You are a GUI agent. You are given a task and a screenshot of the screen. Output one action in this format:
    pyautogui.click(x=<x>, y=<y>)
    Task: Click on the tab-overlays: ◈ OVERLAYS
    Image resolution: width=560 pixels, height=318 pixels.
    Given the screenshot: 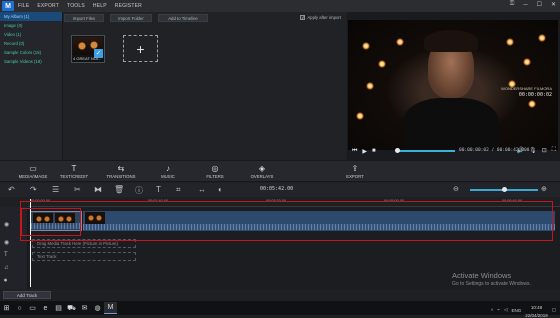 What is the action you would take?
    pyautogui.click(x=262, y=171)
    